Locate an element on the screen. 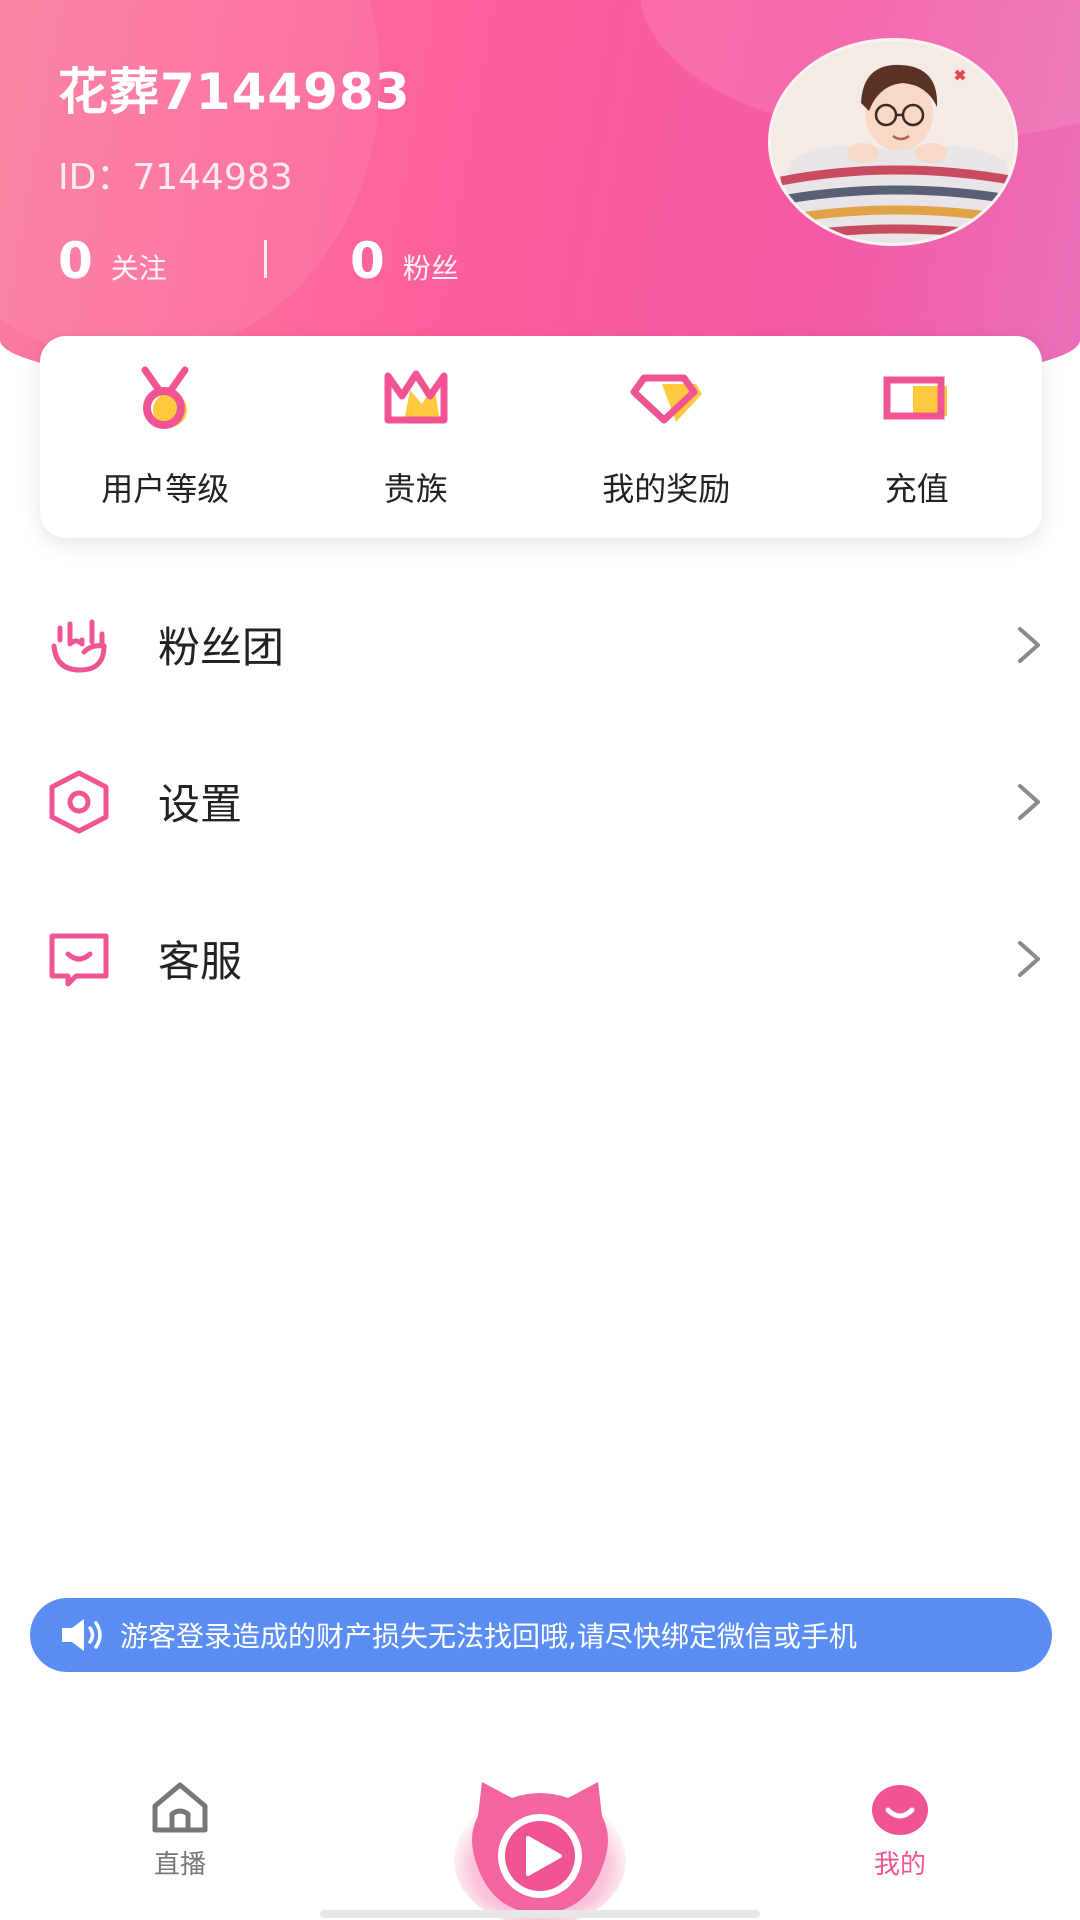 The image size is (1080, 1920). stat-divider is located at coordinates (265, 259).